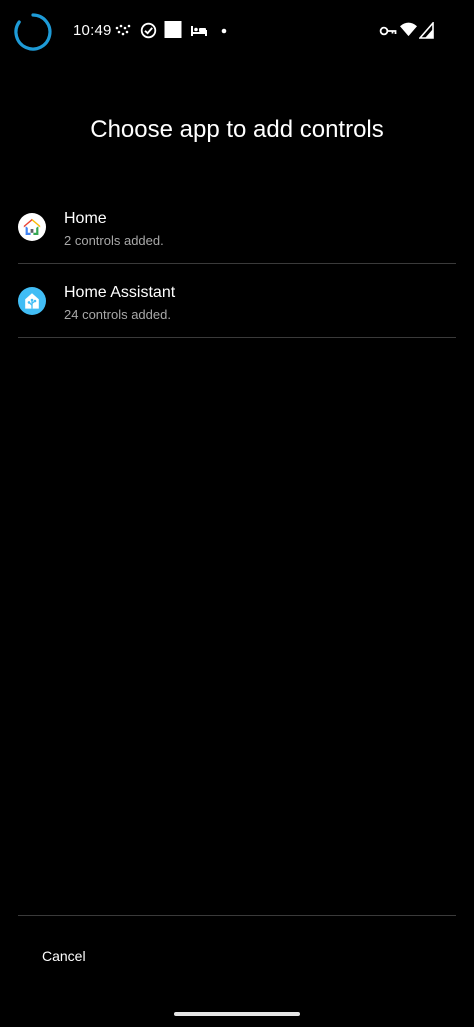  Describe the element at coordinates (237, 227) in the screenshot. I see `list-item-home: Home 2 controls added.` at that location.